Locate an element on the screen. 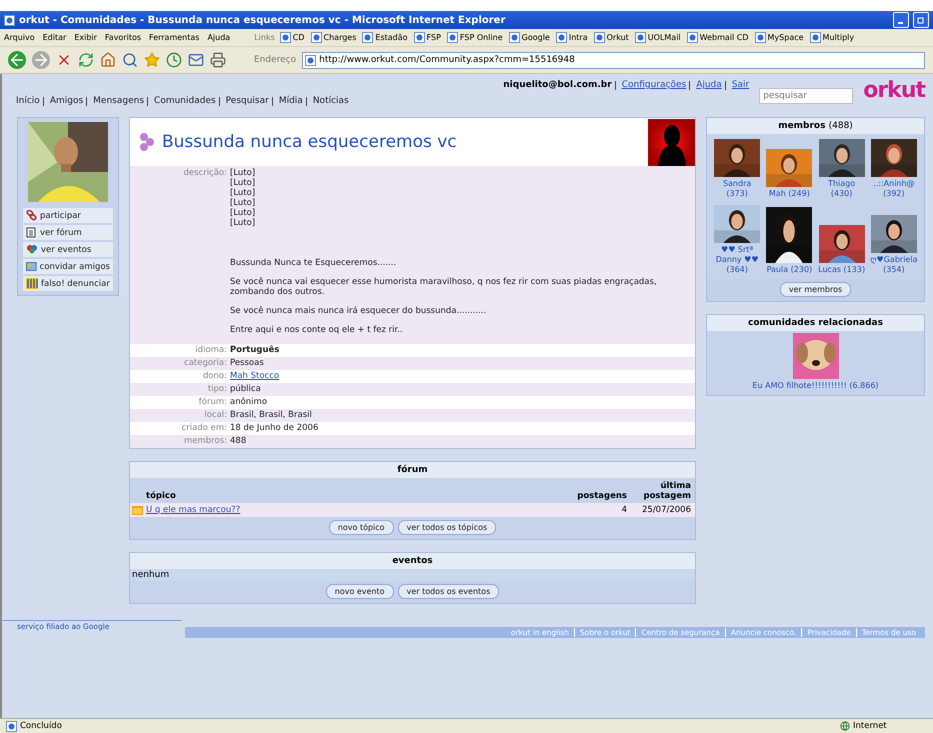  minimize-button is located at coordinates (901, 20).